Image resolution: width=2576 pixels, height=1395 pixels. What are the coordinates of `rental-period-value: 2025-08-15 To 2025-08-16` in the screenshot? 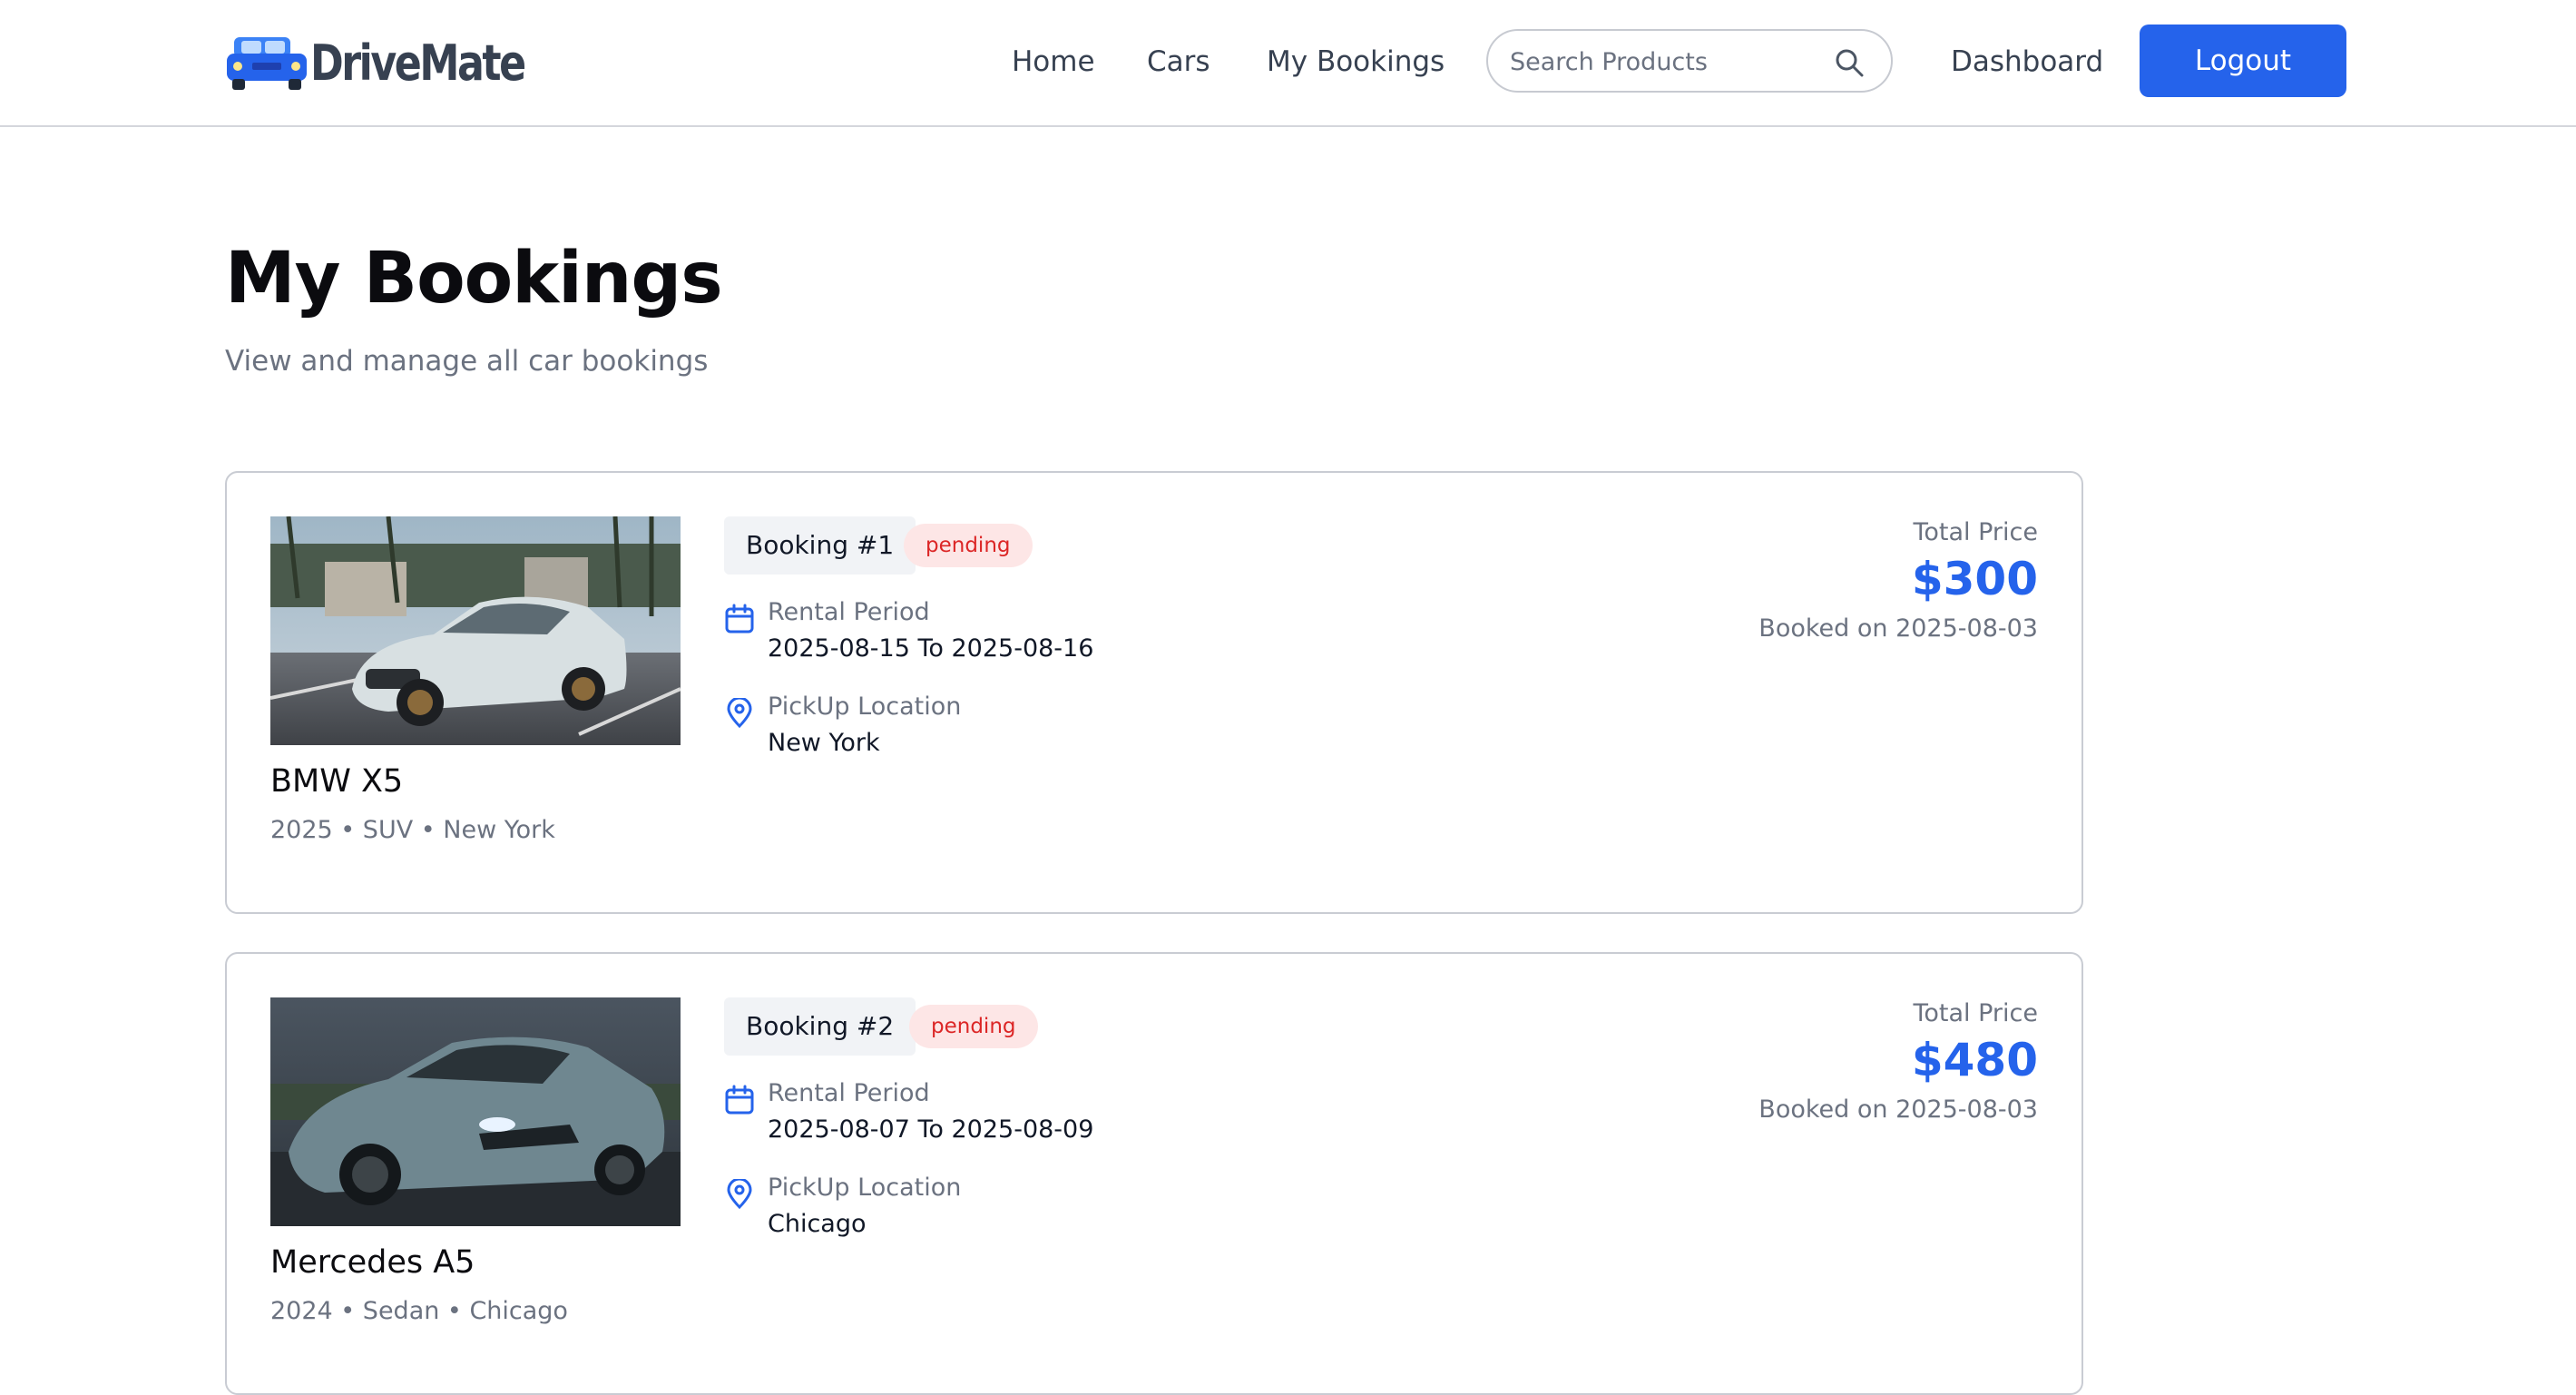 It's located at (931, 648).